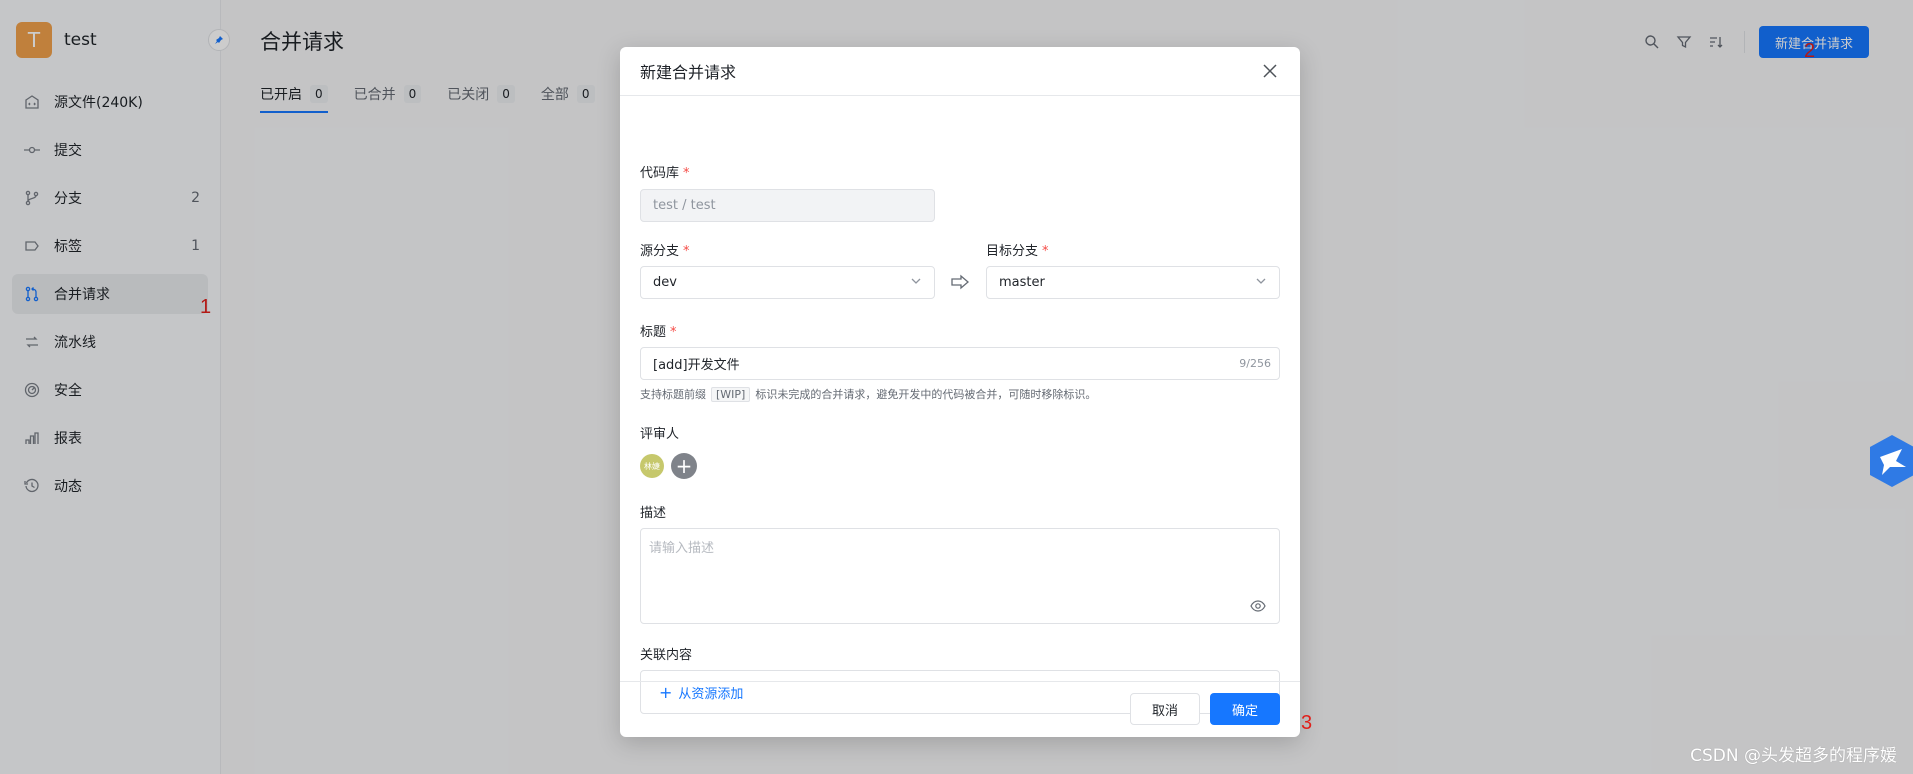 The height and width of the screenshot is (774, 1913). Describe the element at coordinates (652, 466) in the screenshot. I see `reviewer-avatar: 林婕` at that location.